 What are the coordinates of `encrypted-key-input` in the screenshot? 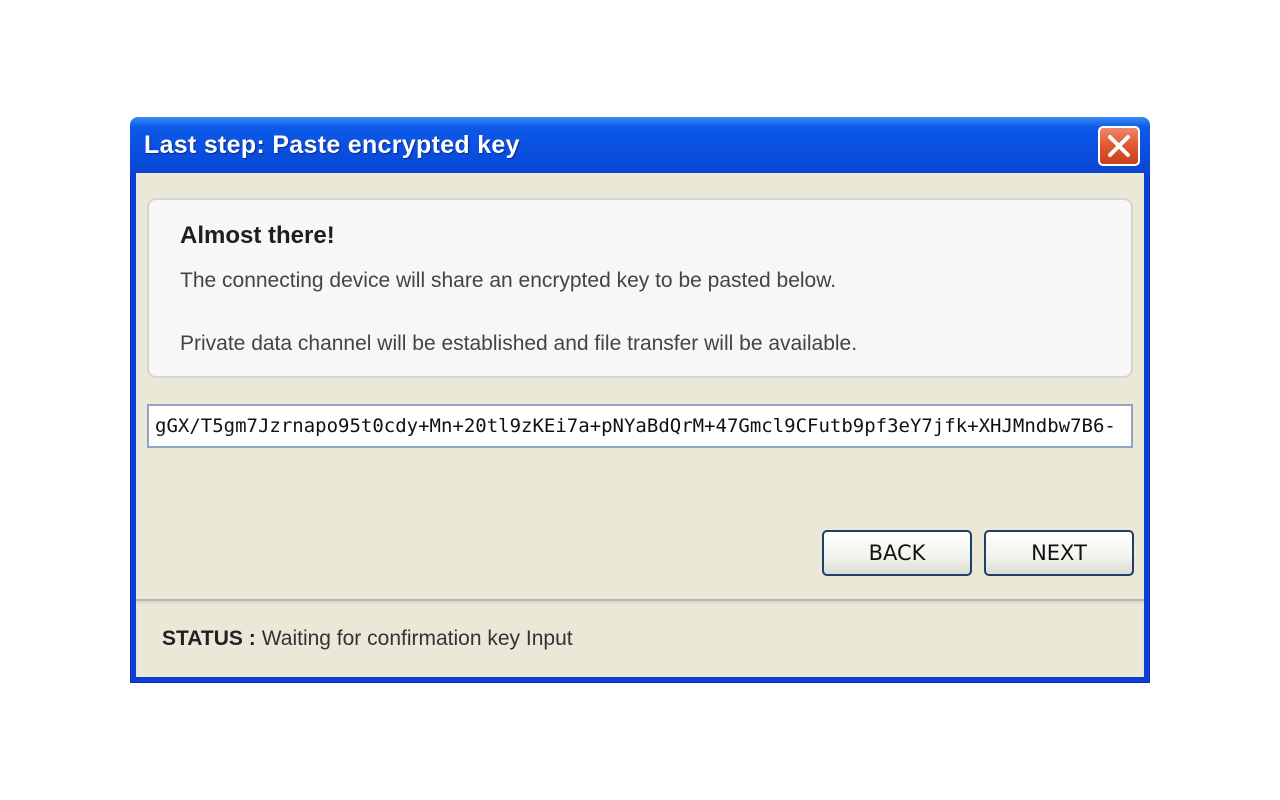 It's located at (640, 426).